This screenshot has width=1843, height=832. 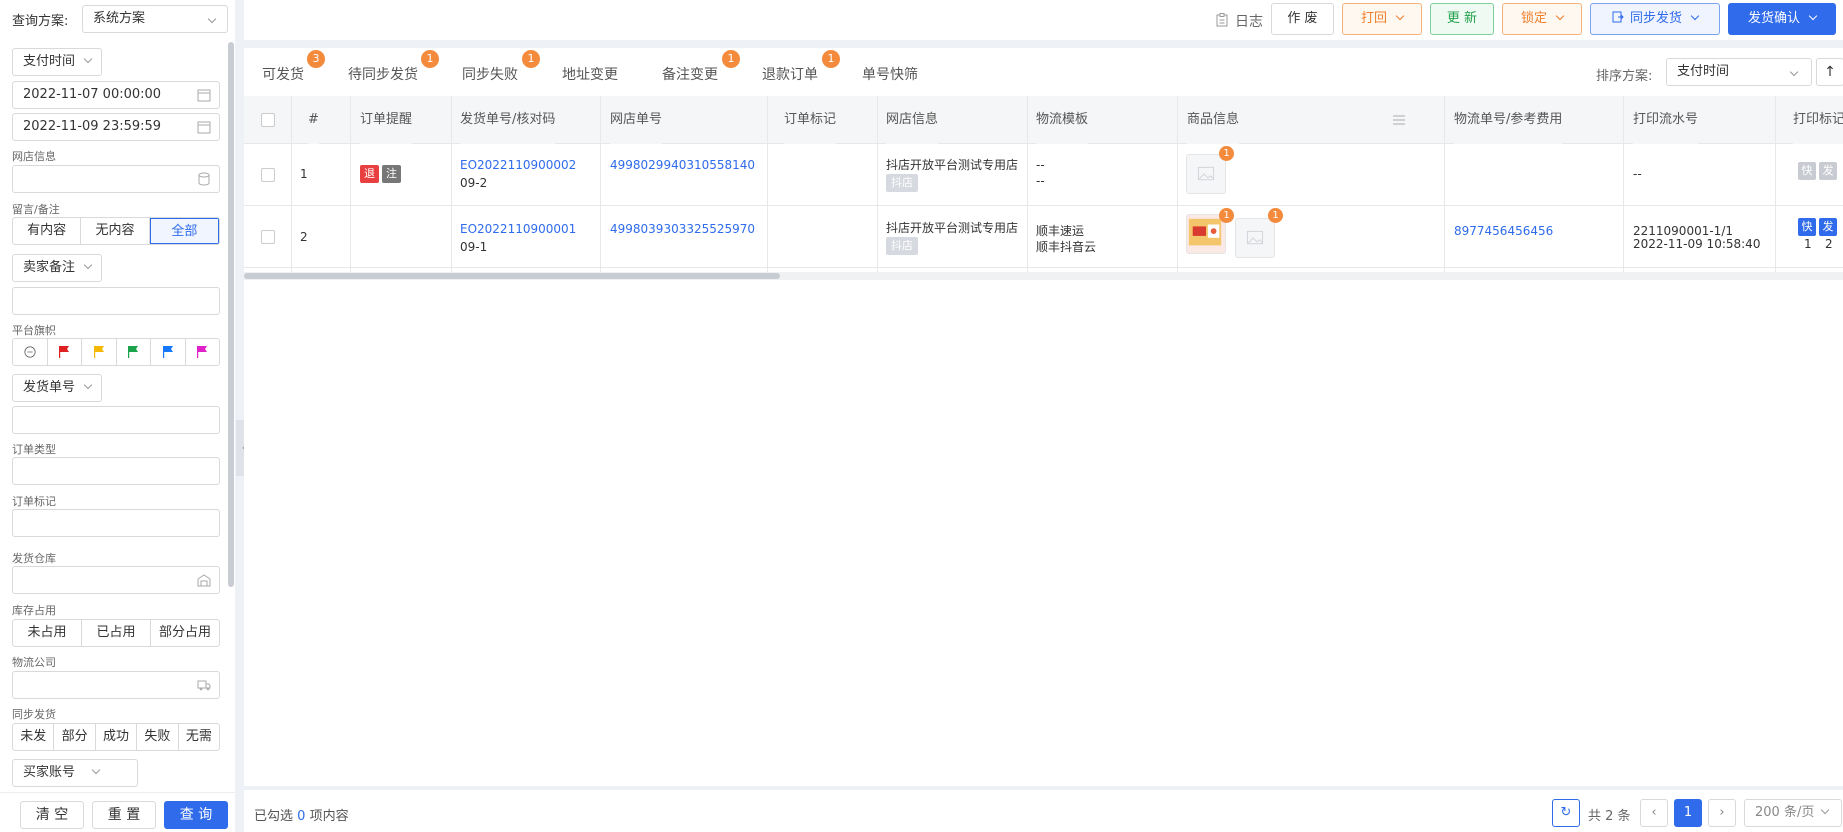 What do you see at coordinates (47, 231) in the screenshot?
I see `message-option-has: 有内容` at bounding box center [47, 231].